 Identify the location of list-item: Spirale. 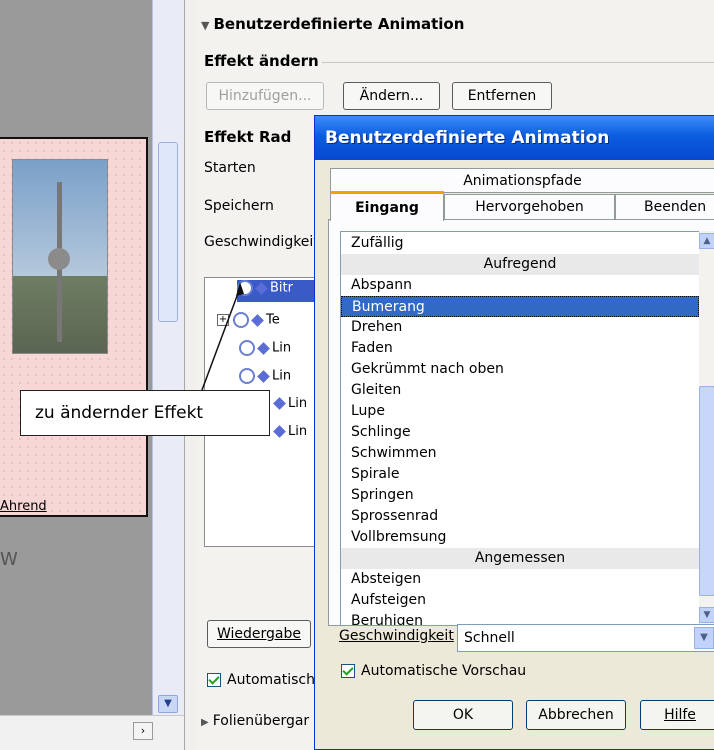
(520, 474).